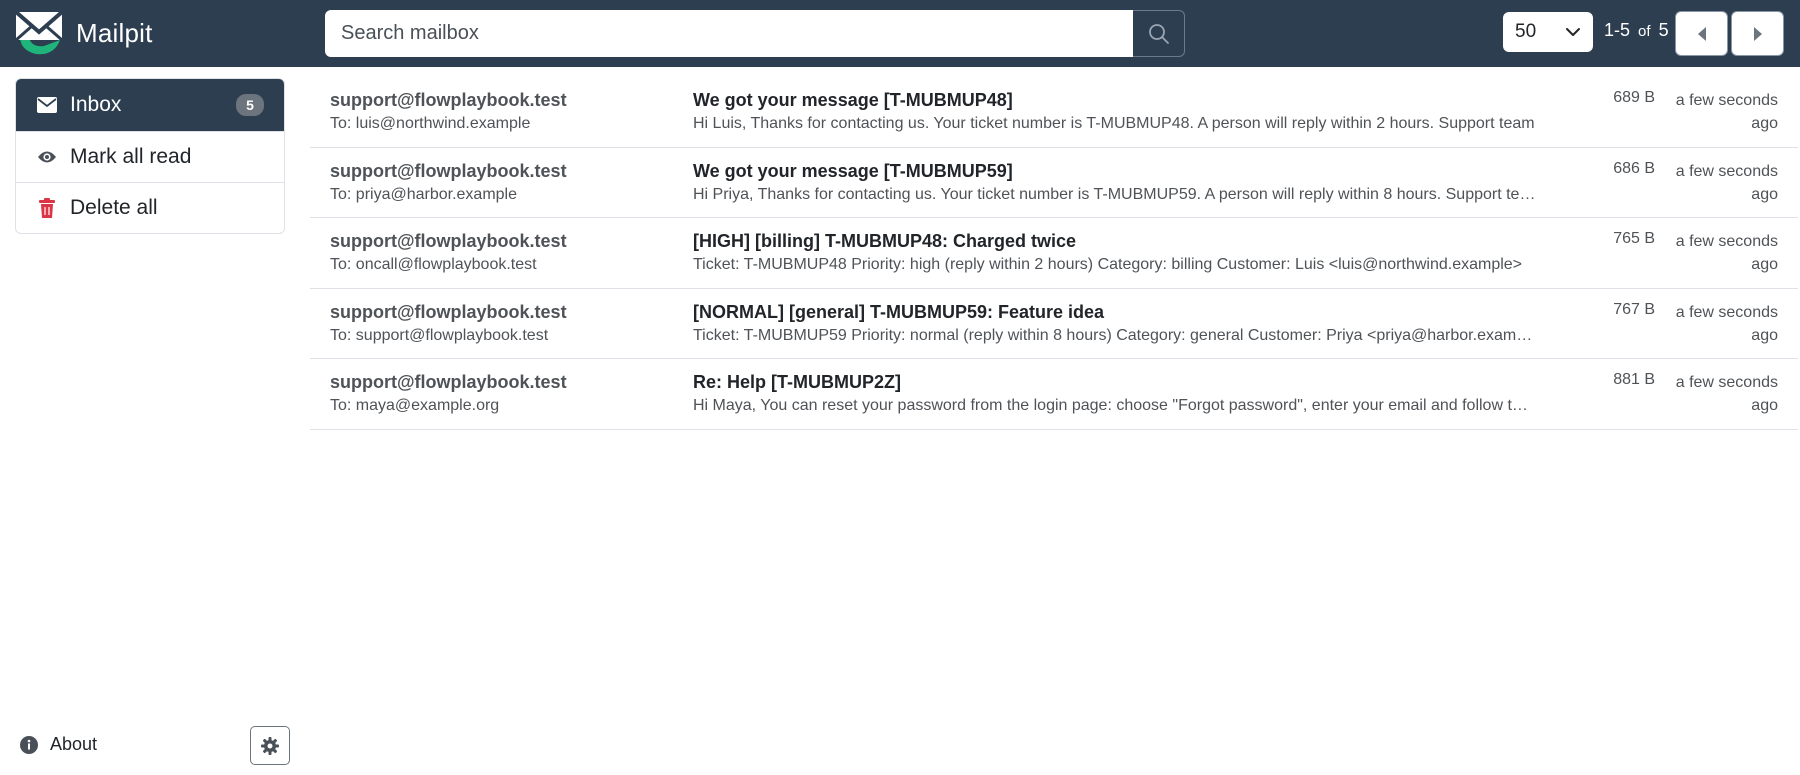  Describe the element at coordinates (47, 105) in the screenshot. I see `envelope-icon` at that location.